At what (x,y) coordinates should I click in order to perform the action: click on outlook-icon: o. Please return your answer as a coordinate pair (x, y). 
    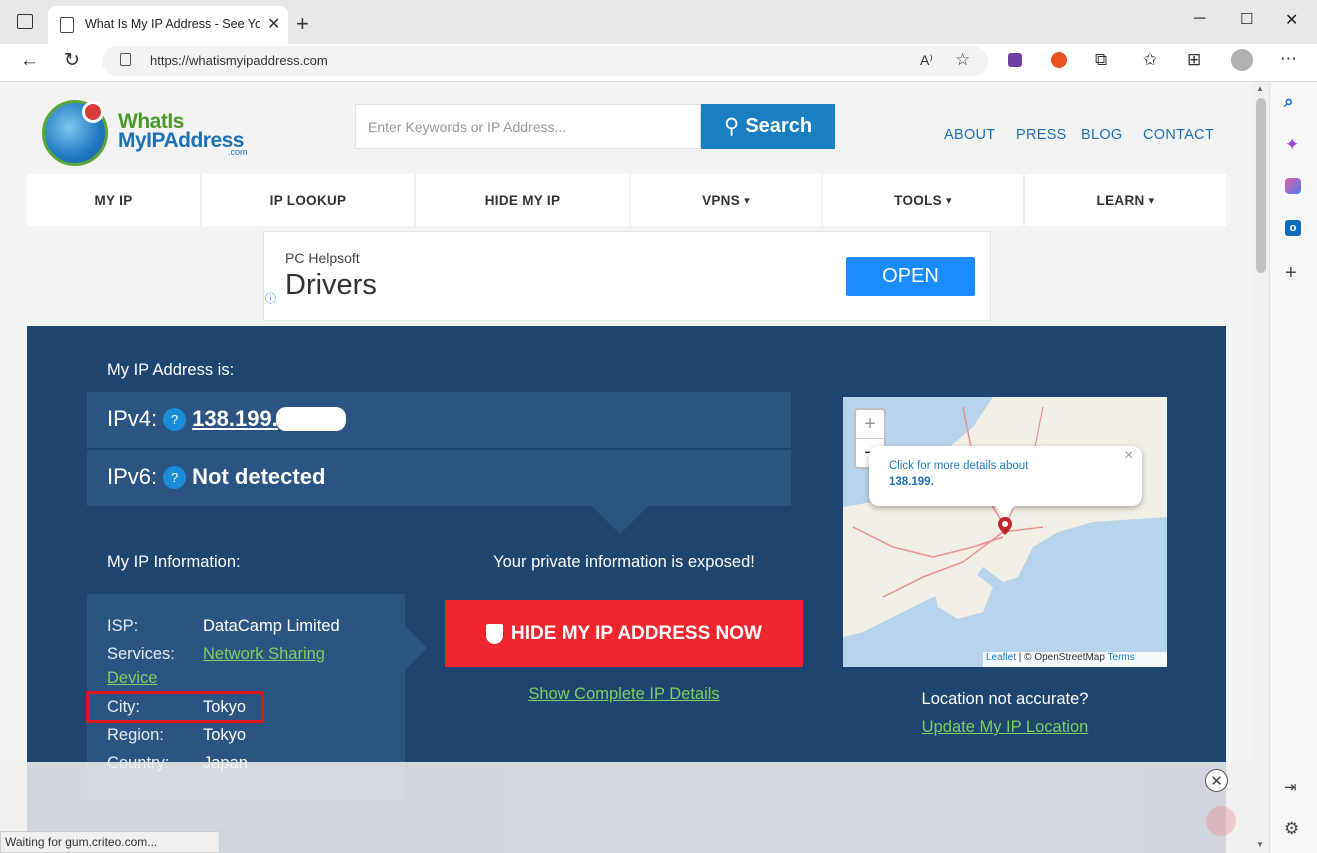
    Looking at the image, I should click on (1293, 228).